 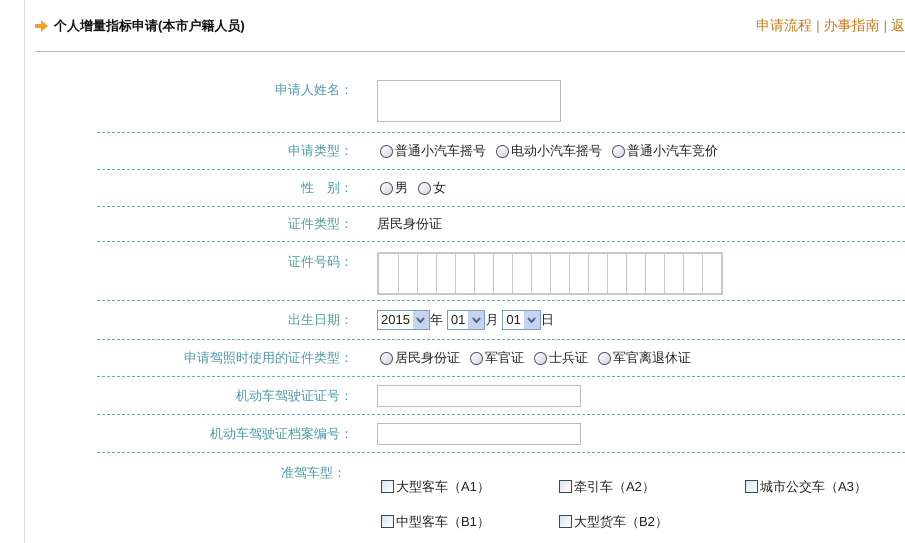 I want to click on option-label: 军官离退休证, so click(x=652, y=358).